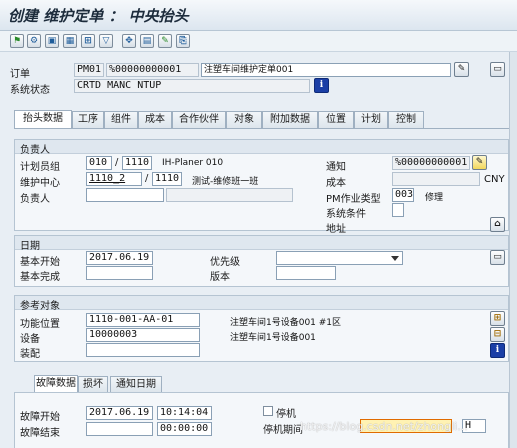 The image size is (517, 448). Describe the element at coordinates (497, 257) in the screenshot. I see `schedule-display-icon: ▭` at that location.